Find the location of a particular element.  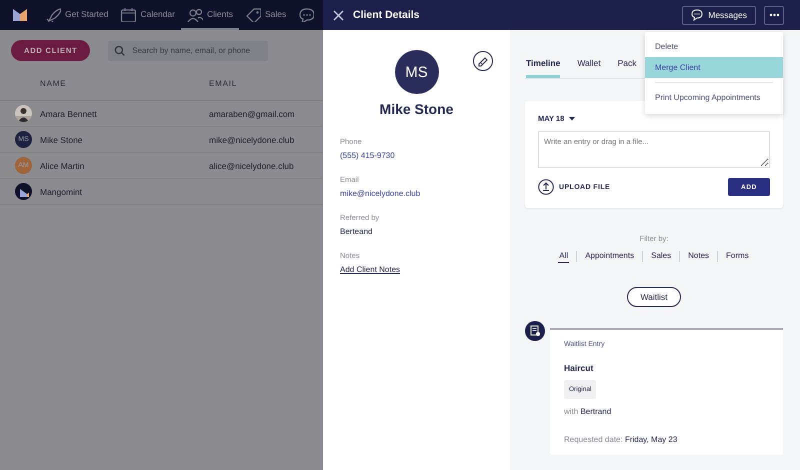

filter-tab: All is located at coordinates (564, 257).